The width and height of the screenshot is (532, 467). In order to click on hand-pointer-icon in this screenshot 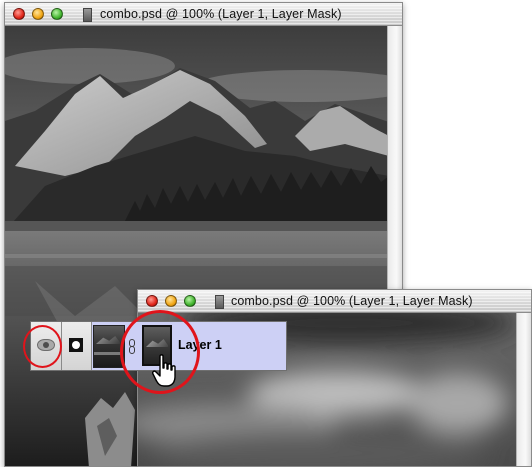, I will do `click(164, 370)`.